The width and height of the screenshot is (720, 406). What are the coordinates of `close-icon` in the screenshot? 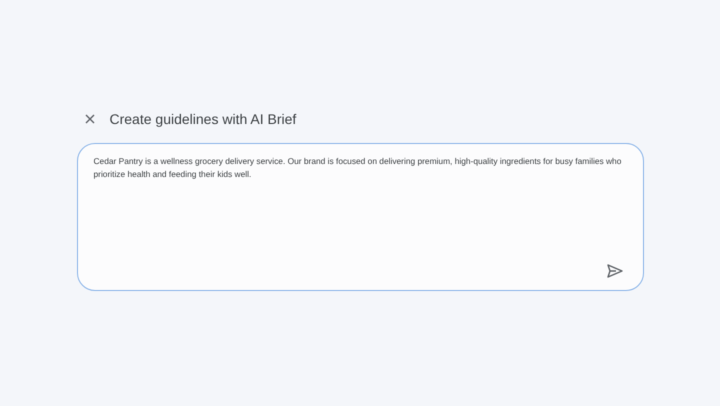 It's located at (89, 119).